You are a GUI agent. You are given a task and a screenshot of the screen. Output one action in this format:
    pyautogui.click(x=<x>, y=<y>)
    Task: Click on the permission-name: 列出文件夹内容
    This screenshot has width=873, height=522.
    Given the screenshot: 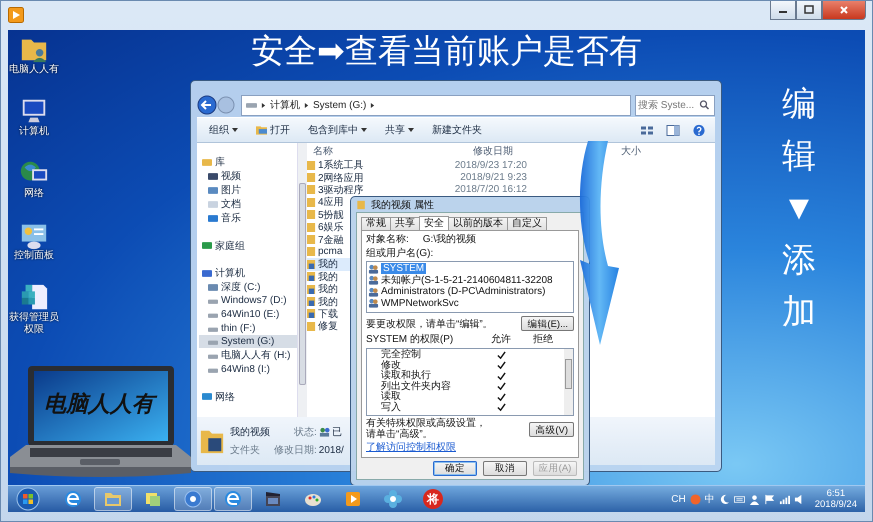 What is the action you would take?
    pyautogui.click(x=416, y=387)
    